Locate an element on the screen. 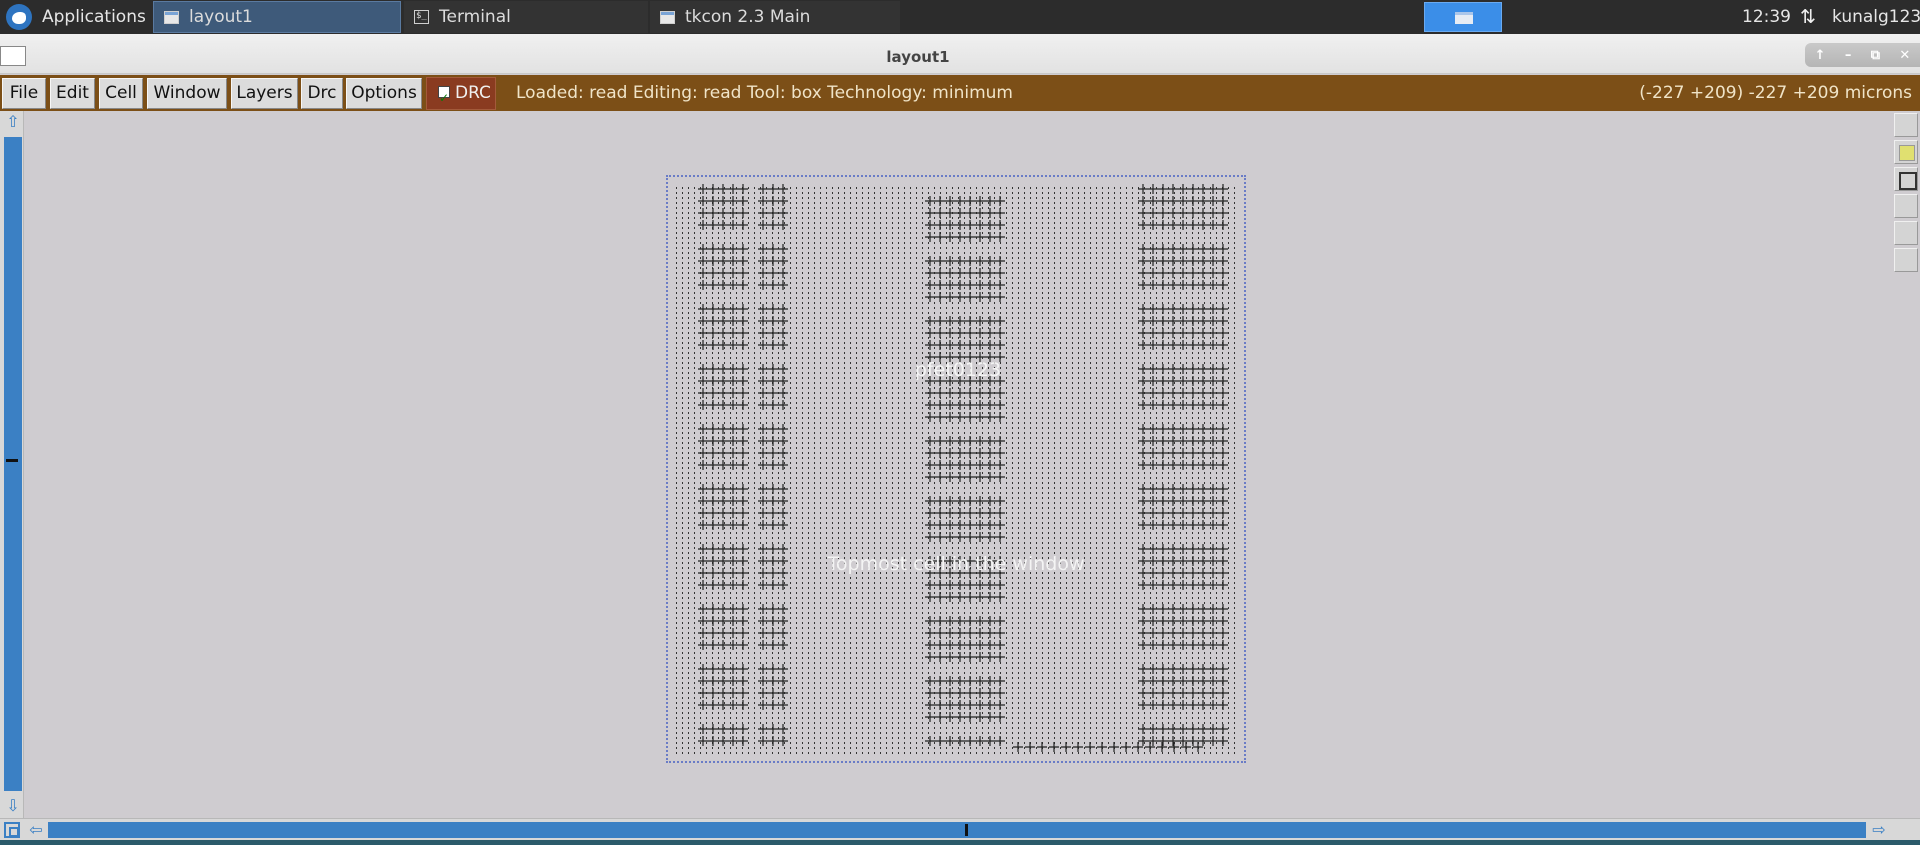 This screenshot has width=1920, height=845. taskbar-item-tkcon: tkcon 2.3 Main is located at coordinates (775, 17).